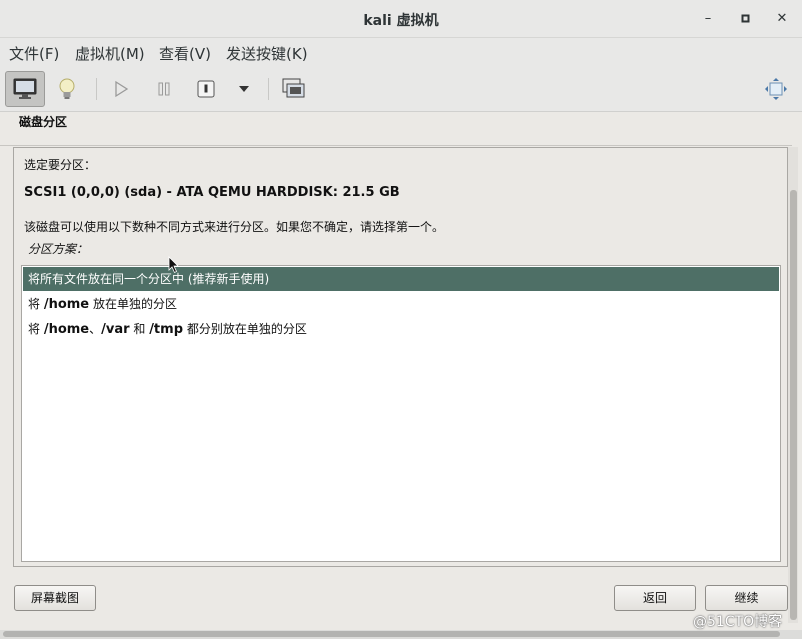 This screenshot has height=639, width=802. I want to click on details-view-button, so click(67, 89).